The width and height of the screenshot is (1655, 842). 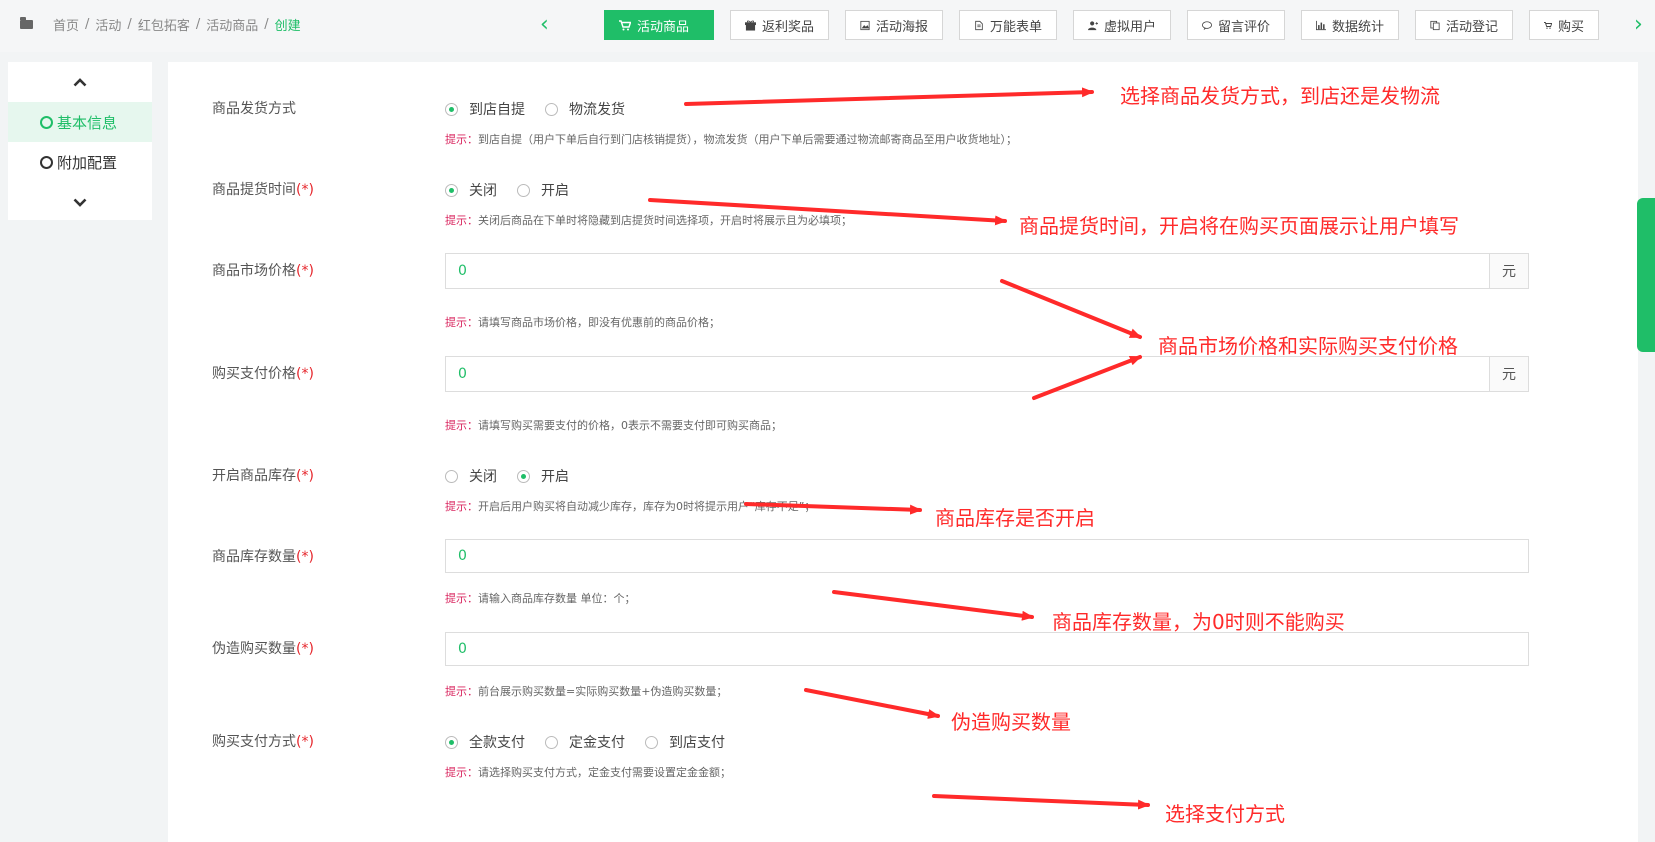 I want to click on chevron-up-icon, so click(x=80, y=81).